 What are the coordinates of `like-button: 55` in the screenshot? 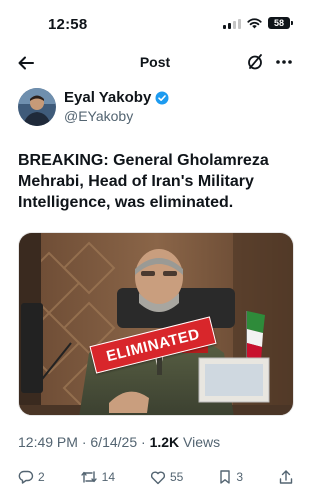 It's located at (166, 477).